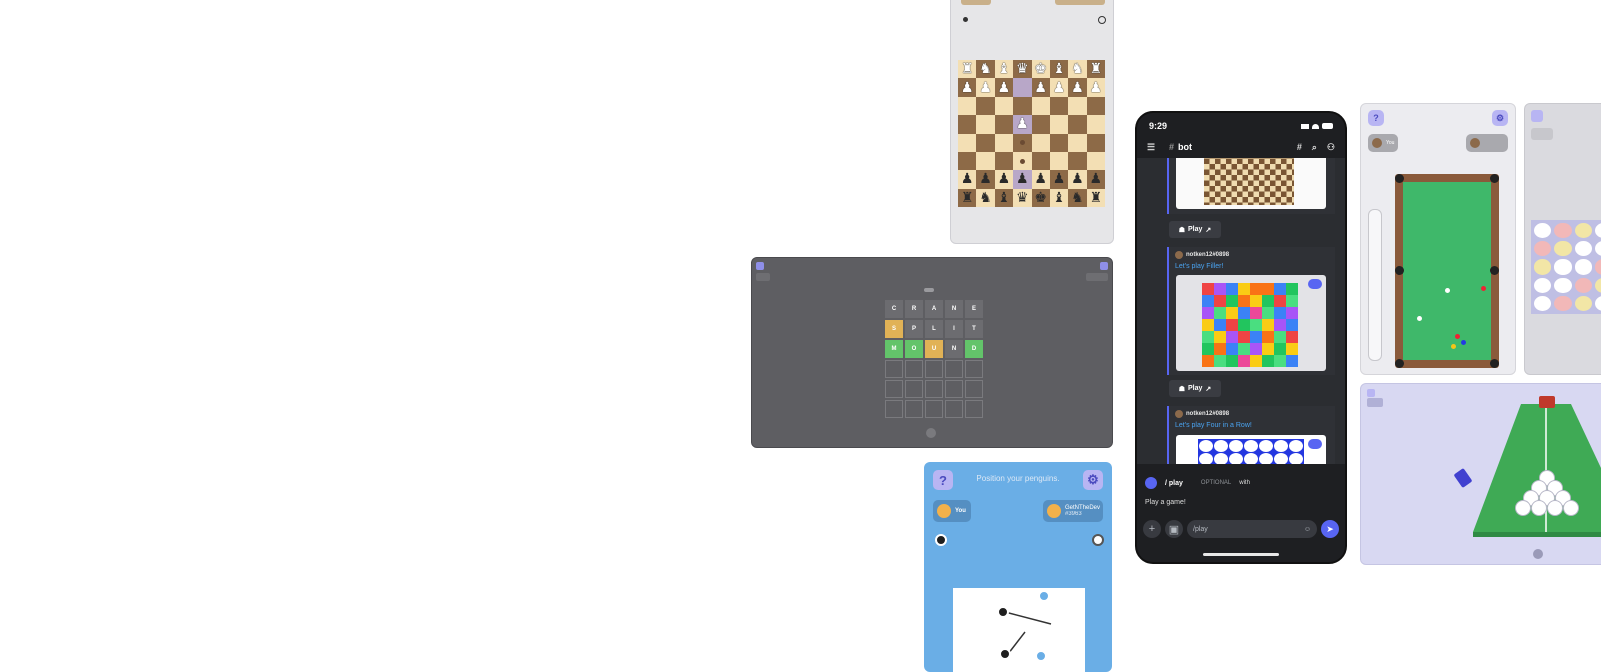 The width and height of the screenshot is (1601, 672). I want to click on four-in-a-row-board, so click(1566, 267).